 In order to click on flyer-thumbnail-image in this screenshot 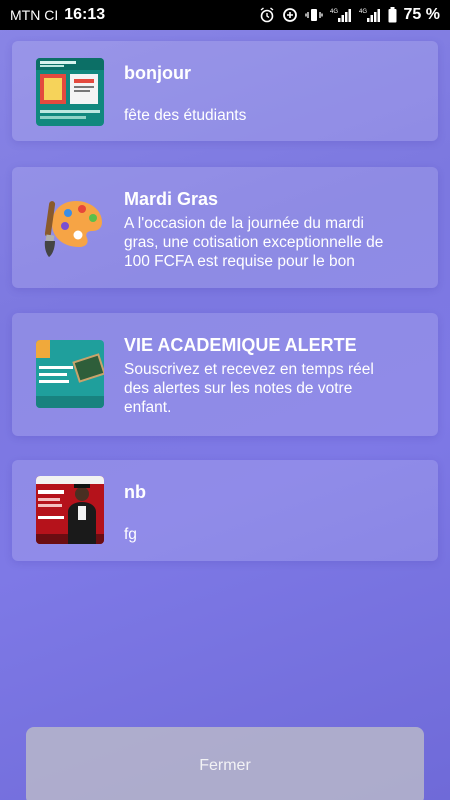, I will do `click(70, 92)`.